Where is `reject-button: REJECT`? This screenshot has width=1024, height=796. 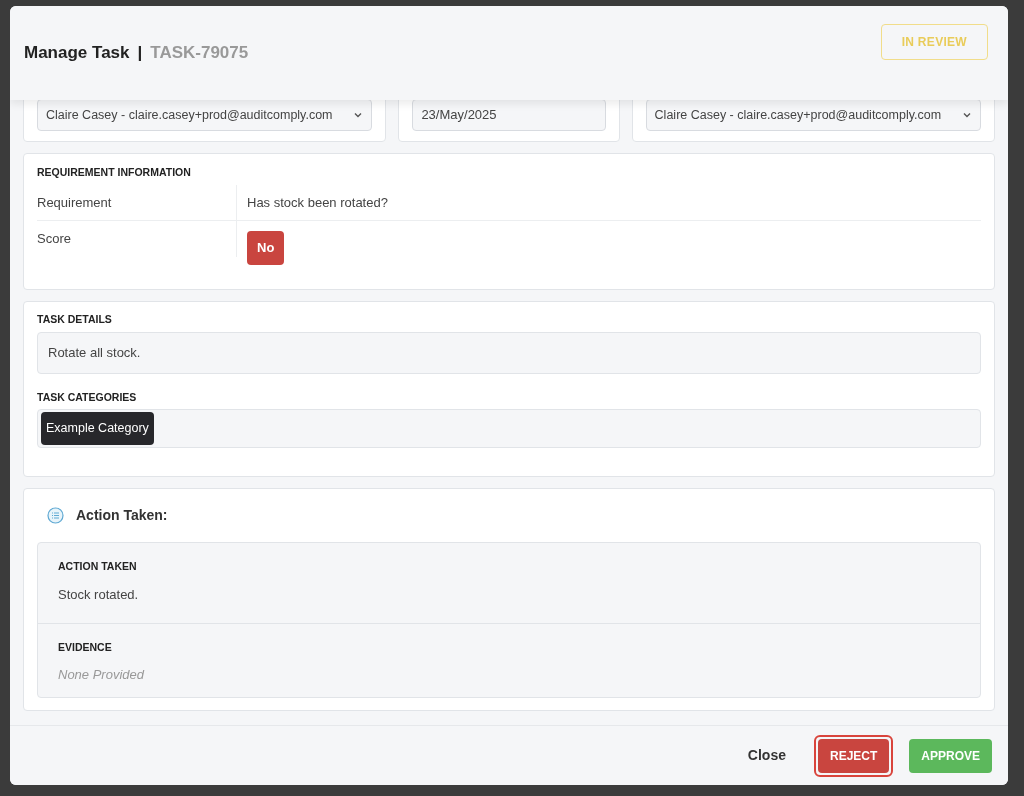 reject-button: REJECT is located at coordinates (853, 755).